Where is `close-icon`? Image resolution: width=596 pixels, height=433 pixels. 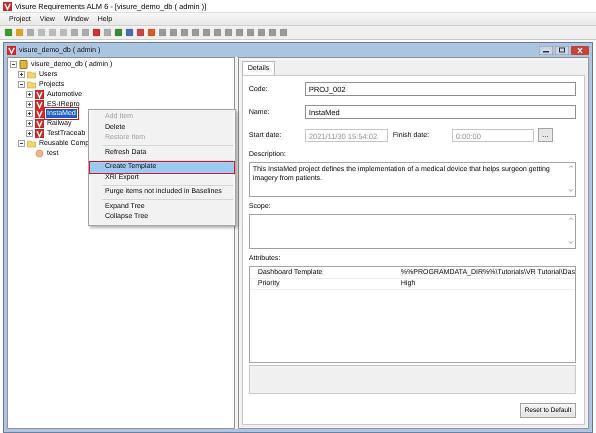
close-icon is located at coordinates (580, 50).